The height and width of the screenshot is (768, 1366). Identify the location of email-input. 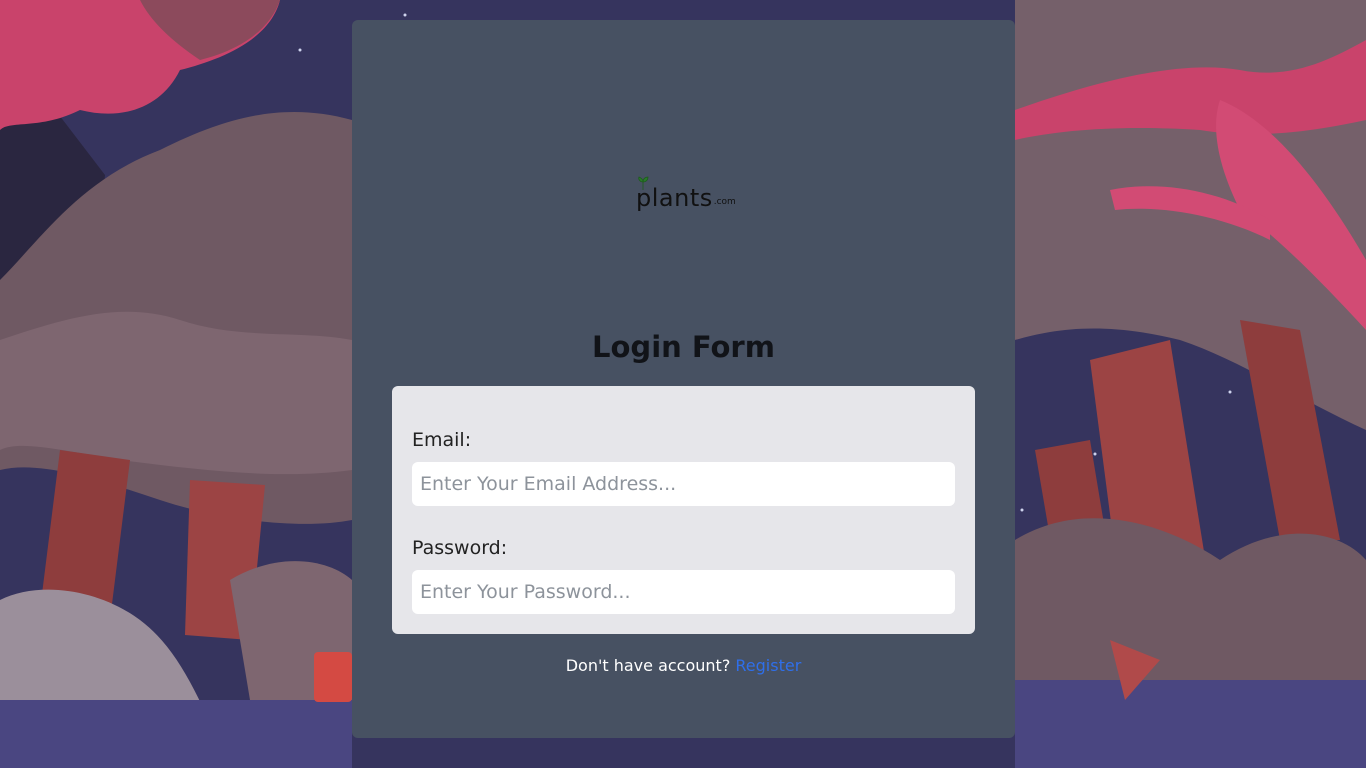
(683, 484).